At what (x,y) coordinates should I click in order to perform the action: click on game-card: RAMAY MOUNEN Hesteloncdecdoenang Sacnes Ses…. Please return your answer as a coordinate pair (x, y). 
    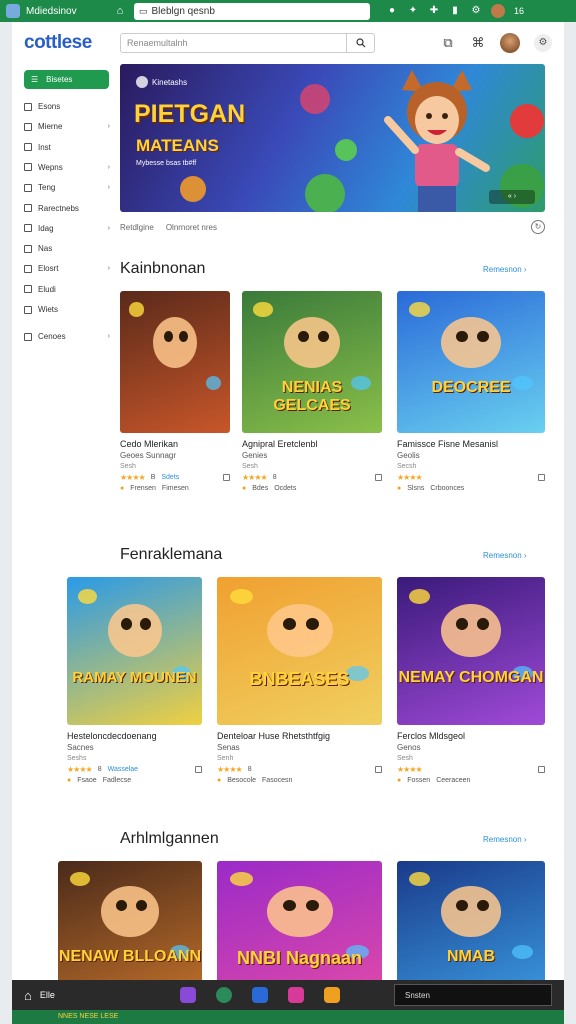
    Looking at the image, I should click on (134, 680).